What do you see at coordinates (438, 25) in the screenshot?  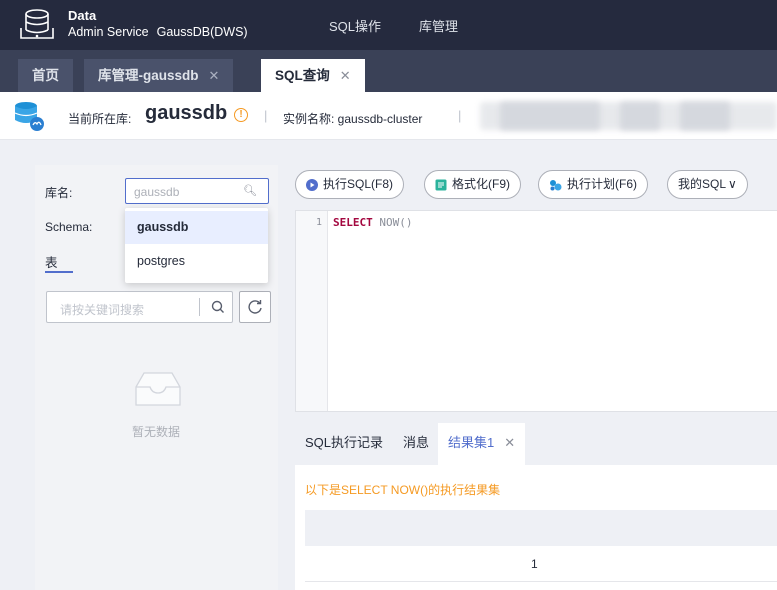 I see `nav-db-management: 库管理` at bounding box center [438, 25].